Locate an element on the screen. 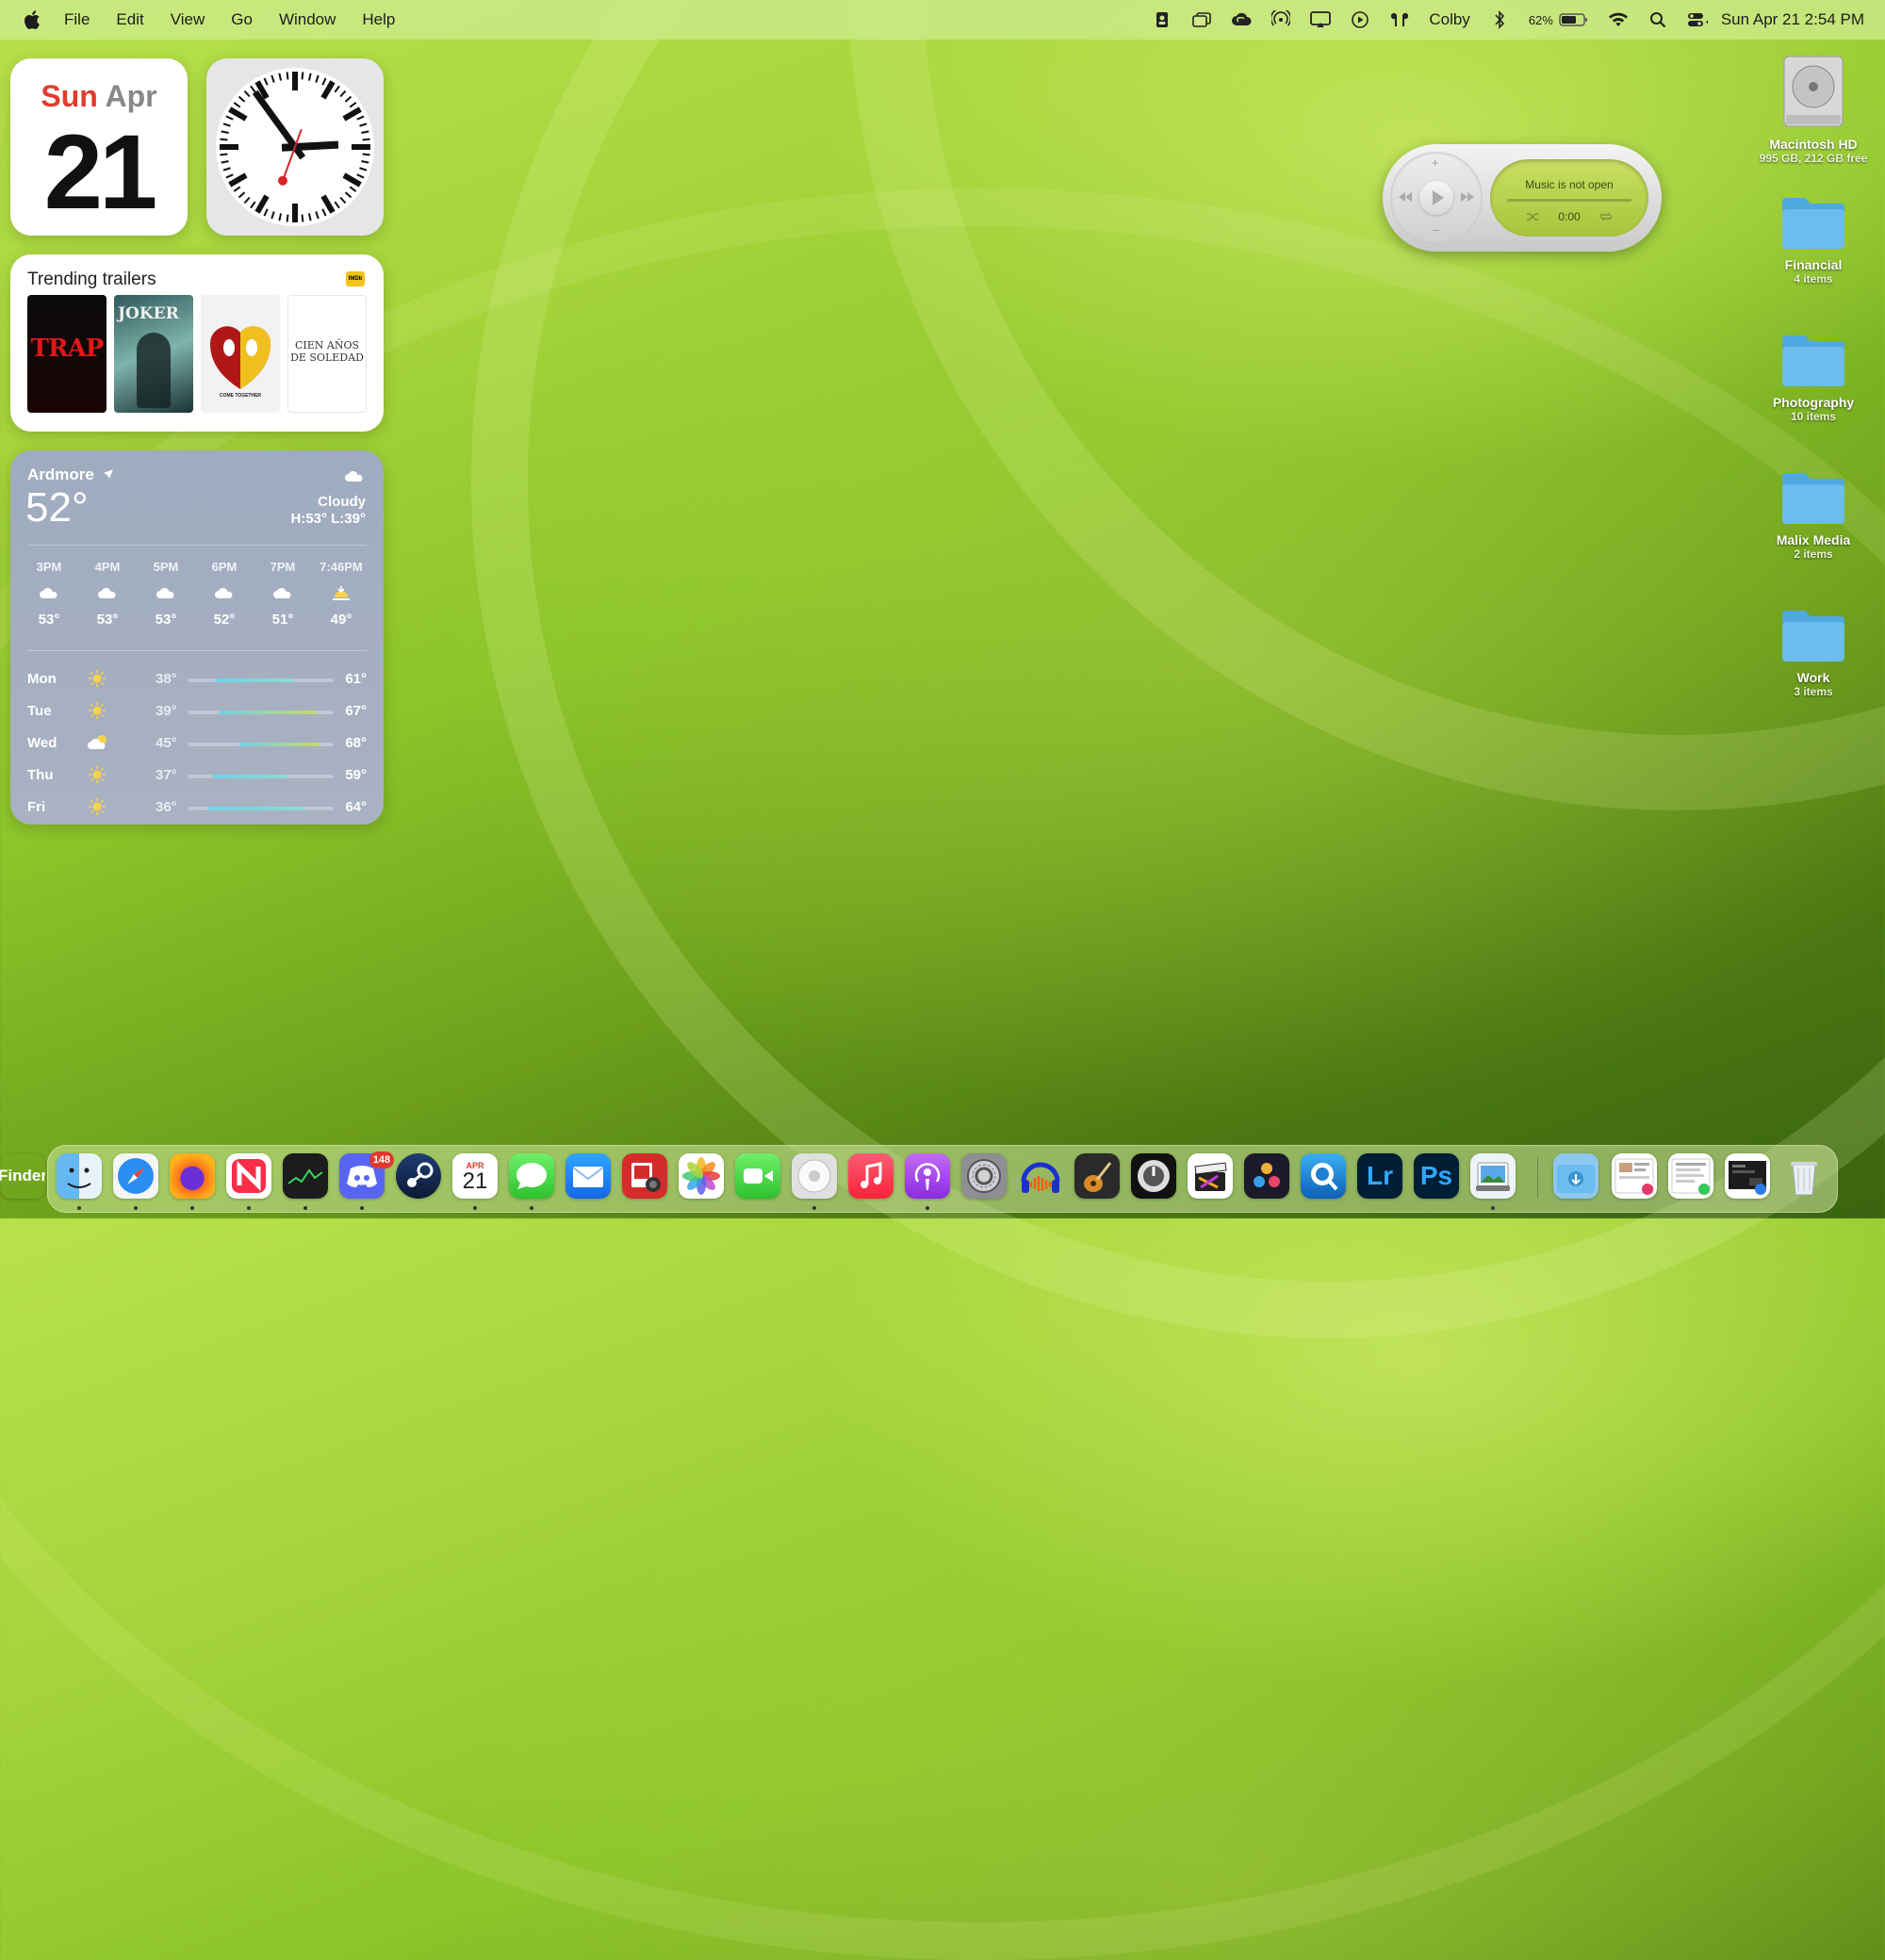 The image size is (1885, 1960). user-name: Colby is located at coordinates (1449, 19).